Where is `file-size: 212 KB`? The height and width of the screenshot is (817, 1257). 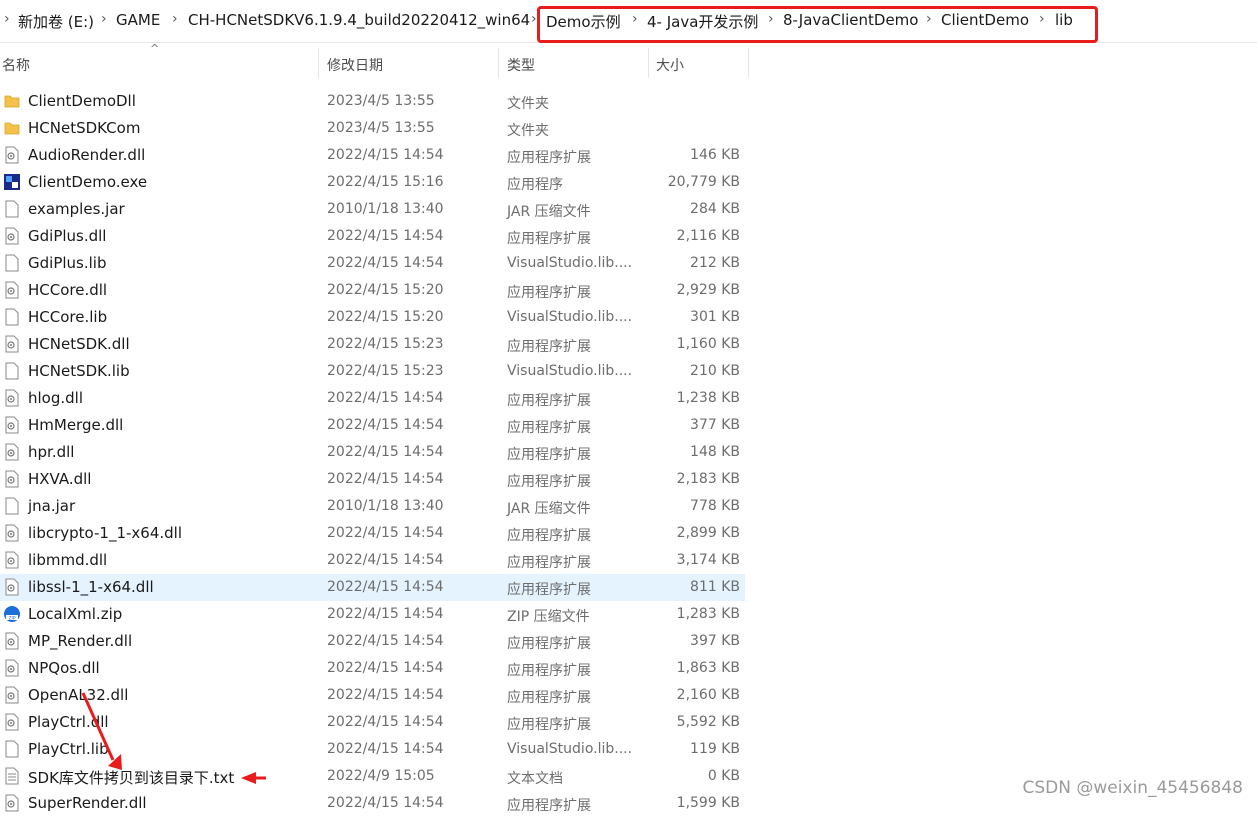 file-size: 212 KB is located at coordinates (715, 263).